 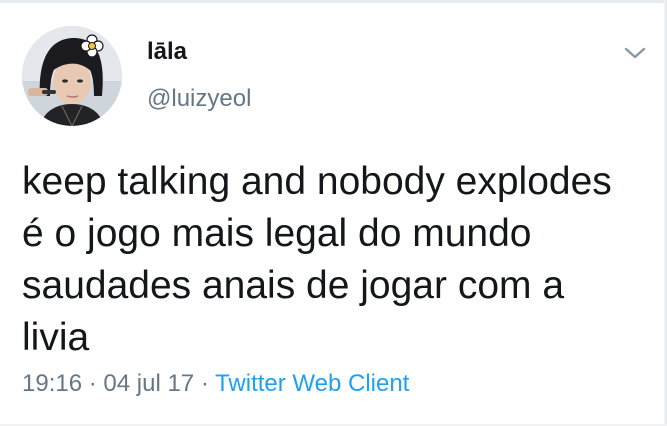 I want to click on avatar, so click(x=72, y=76).